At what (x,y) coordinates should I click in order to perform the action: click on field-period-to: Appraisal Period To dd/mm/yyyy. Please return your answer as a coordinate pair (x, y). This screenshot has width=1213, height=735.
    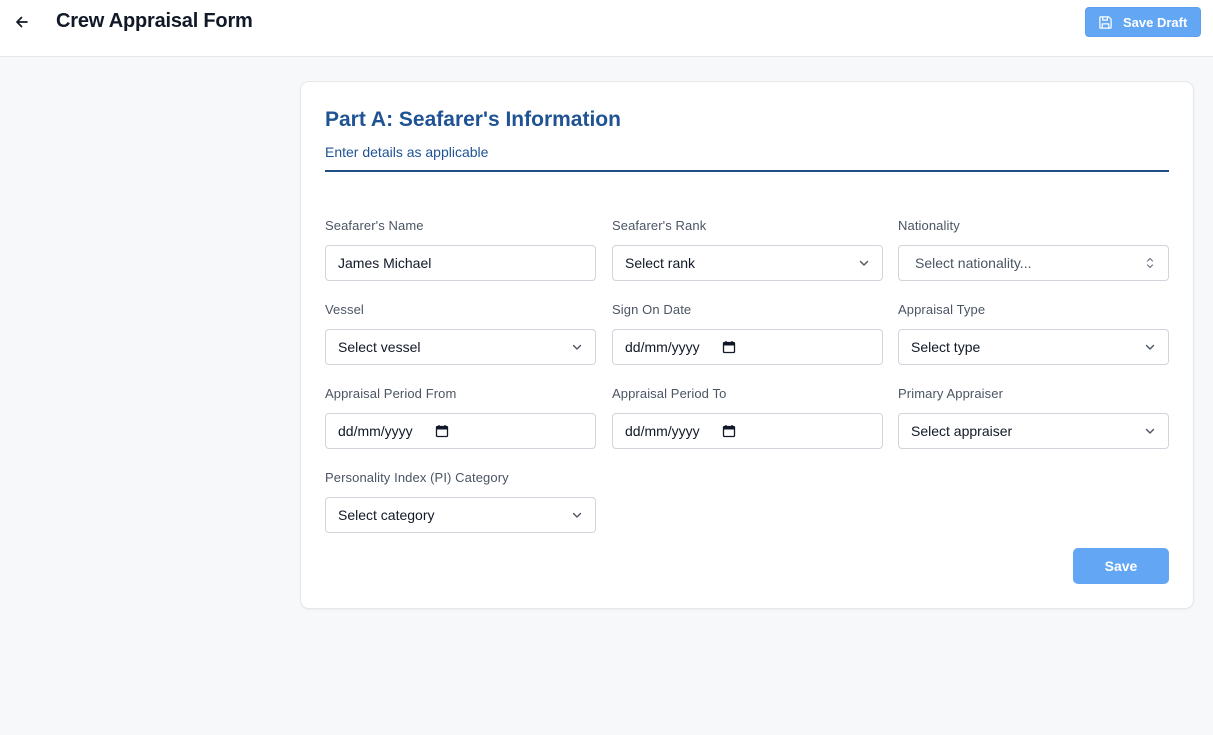
    Looking at the image, I should click on (747, 417).